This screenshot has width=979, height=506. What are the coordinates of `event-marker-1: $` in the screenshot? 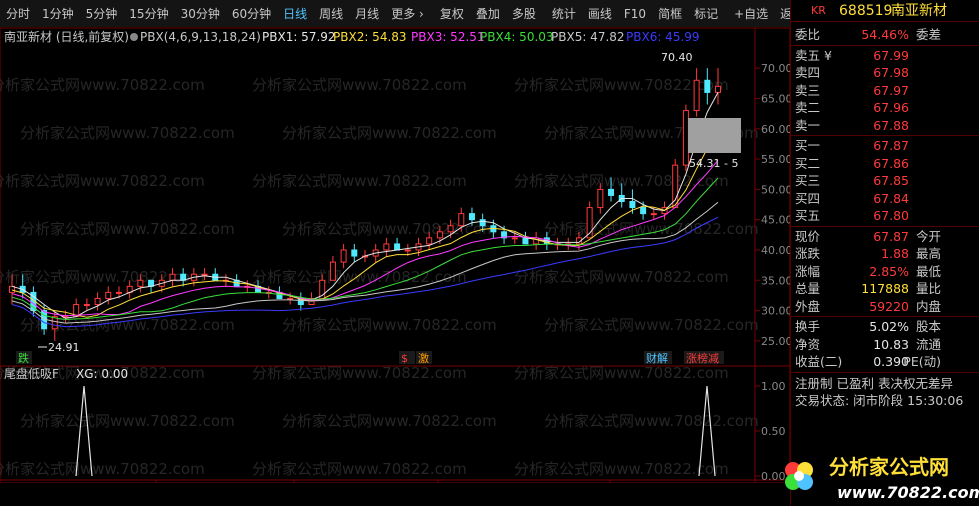 It's located at (404, 358).